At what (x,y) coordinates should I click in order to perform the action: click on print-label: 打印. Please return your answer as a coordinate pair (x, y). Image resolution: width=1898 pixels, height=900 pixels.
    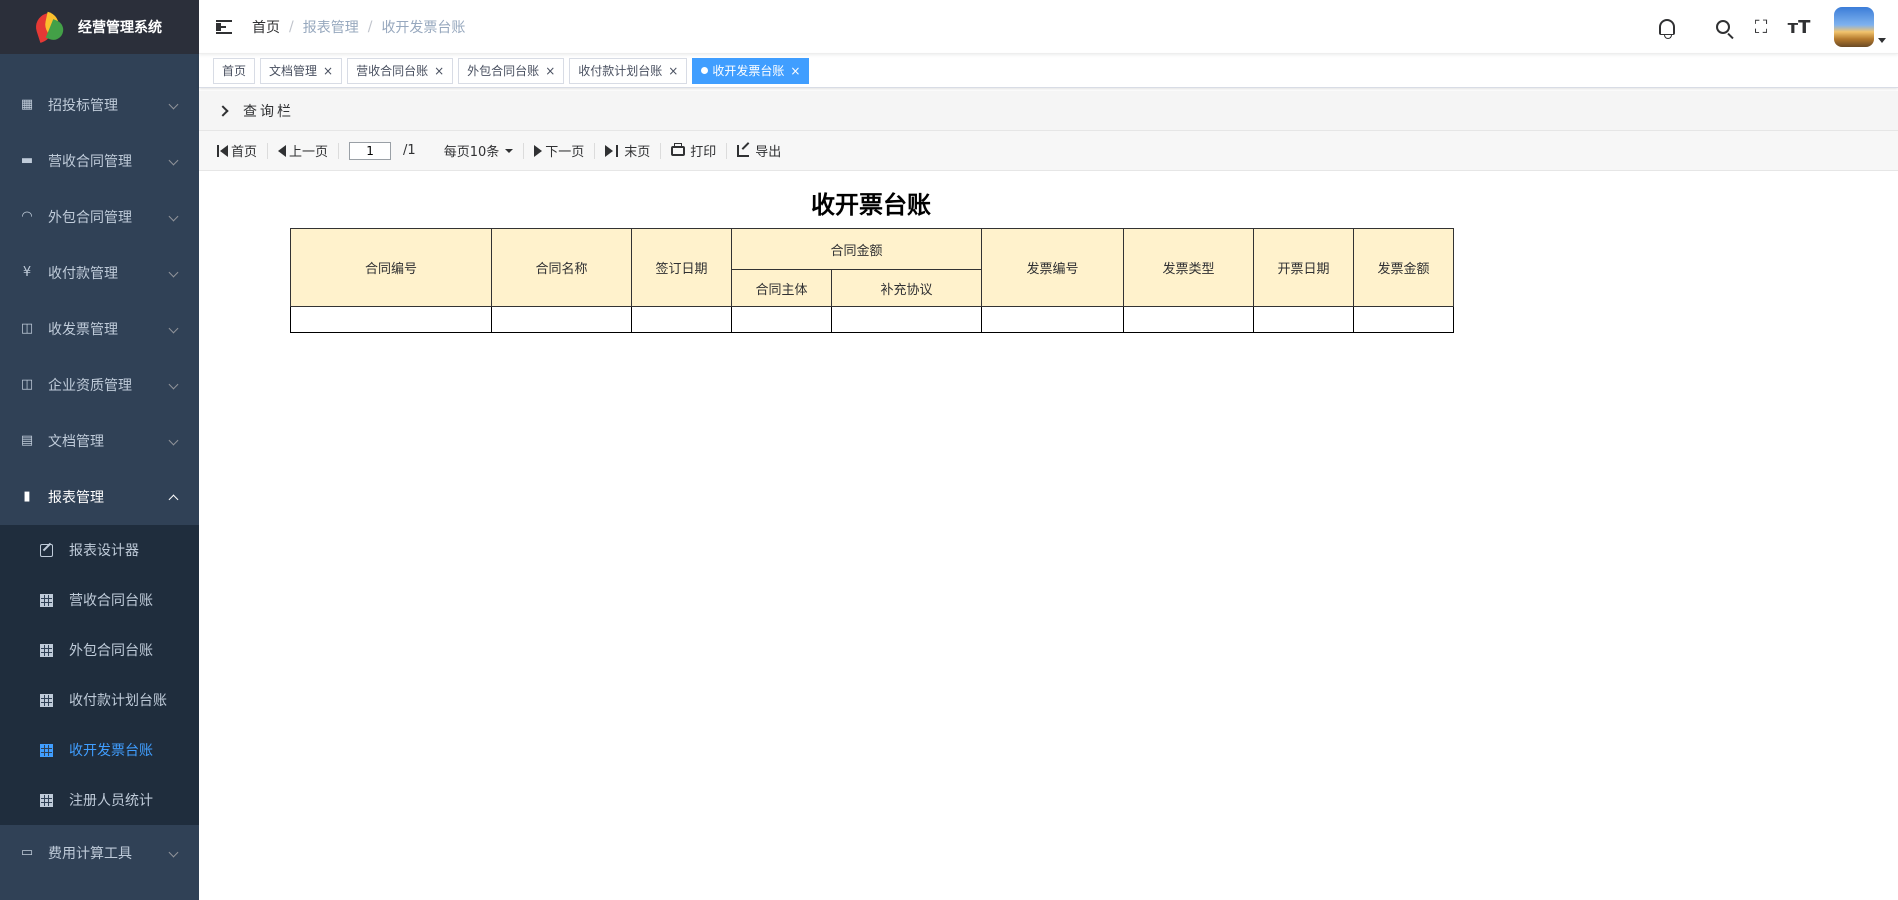
    Looking at the image, I should click on (703, 152).